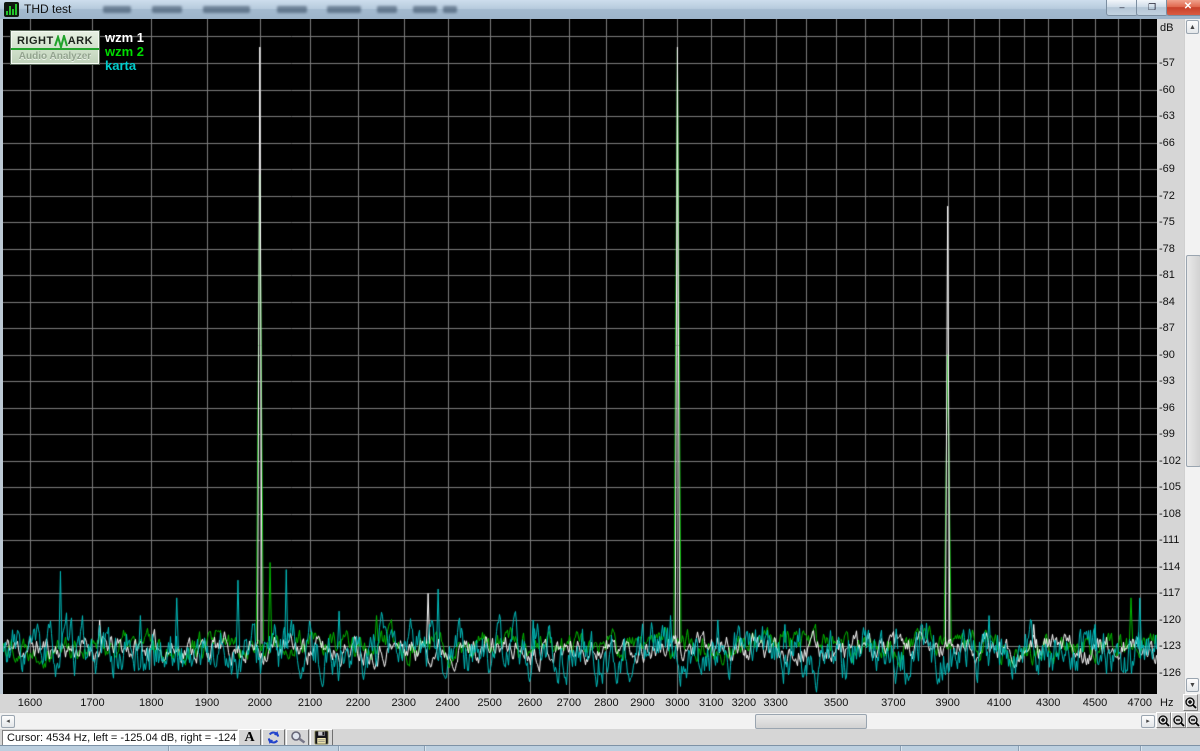  I want to click on zoom-out-vertical-button, so click(1193, 720).